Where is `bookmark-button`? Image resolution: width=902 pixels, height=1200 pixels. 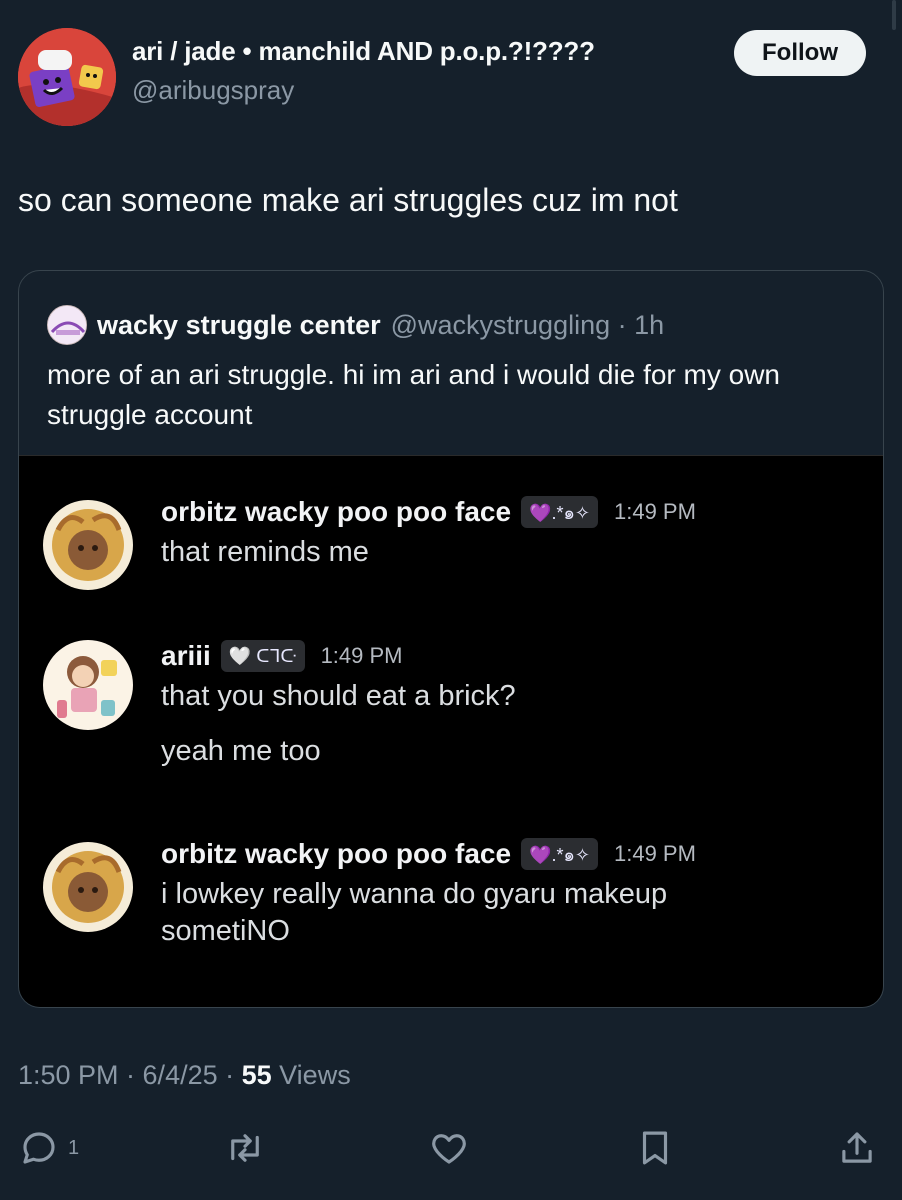 bookmark-button is located at coordinates (655, 1148).